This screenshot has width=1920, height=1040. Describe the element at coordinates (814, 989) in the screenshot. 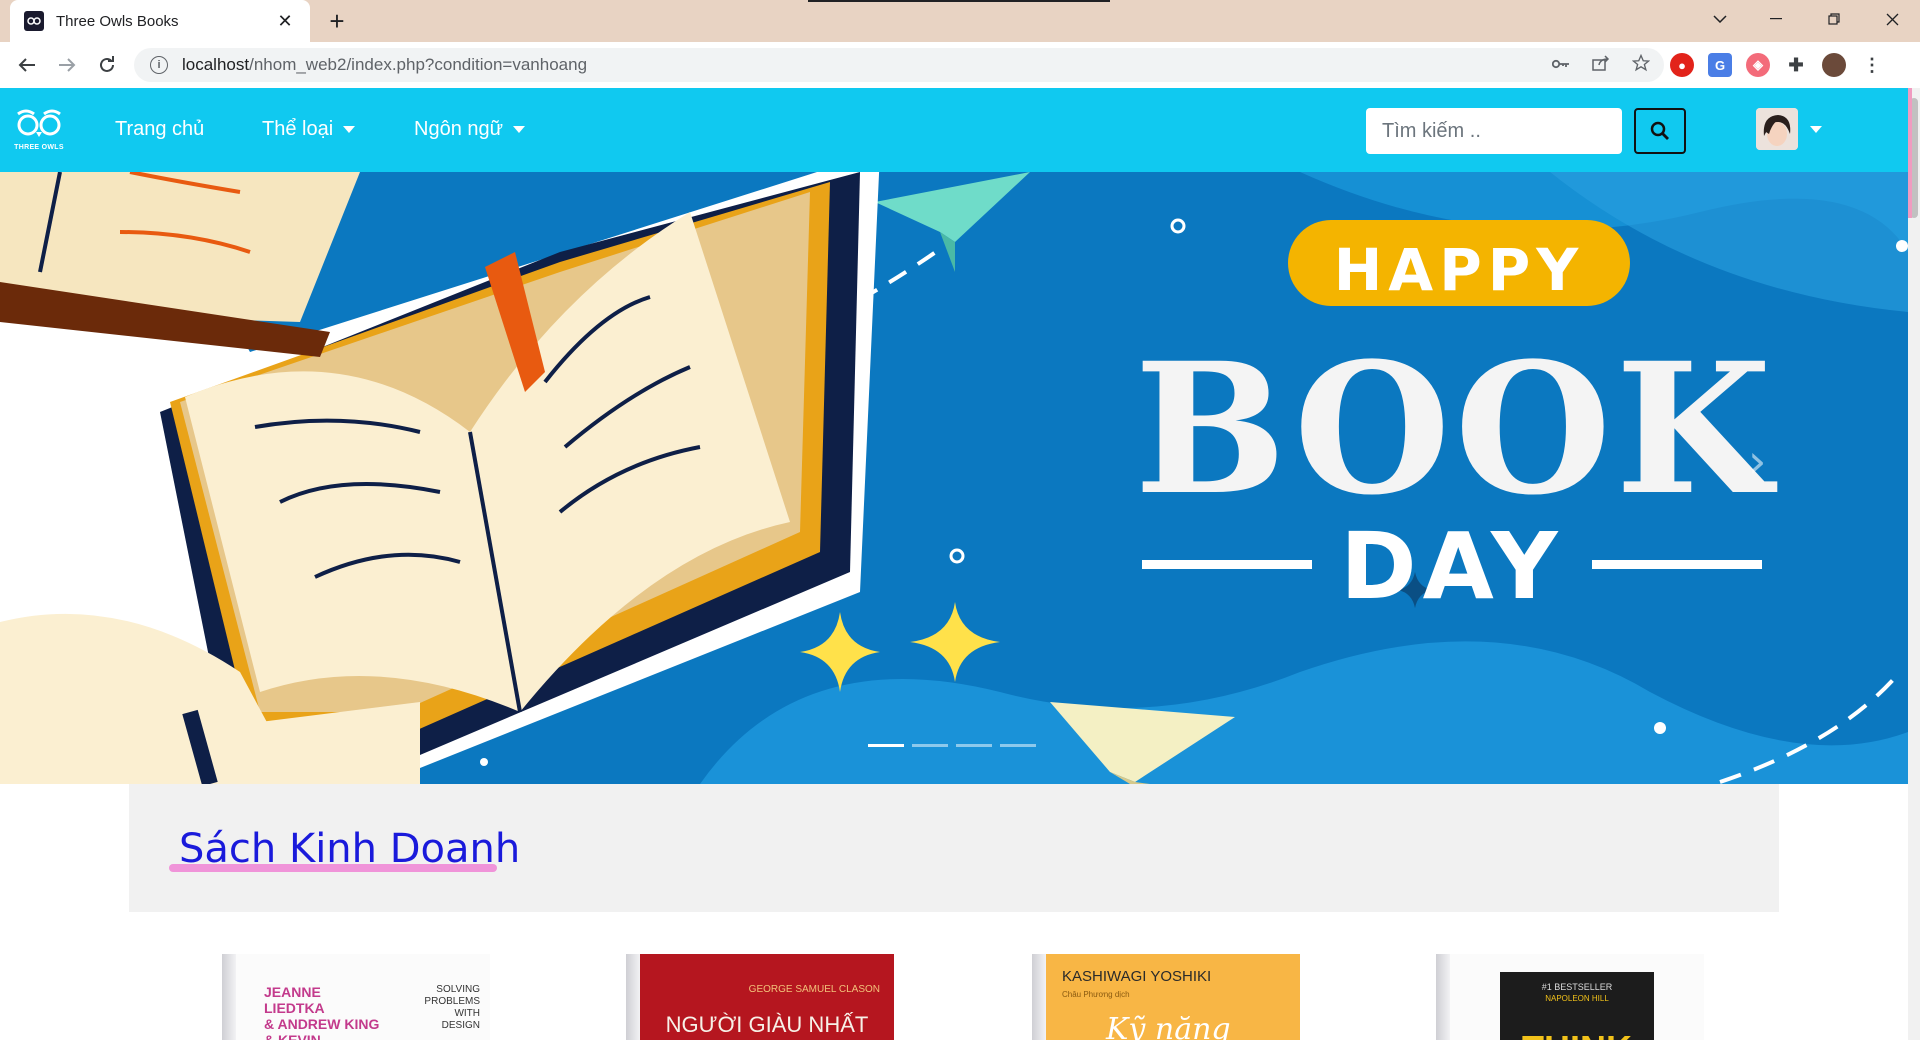

I see `book-author: GEORGE SAMUEL CLASON` at that location.